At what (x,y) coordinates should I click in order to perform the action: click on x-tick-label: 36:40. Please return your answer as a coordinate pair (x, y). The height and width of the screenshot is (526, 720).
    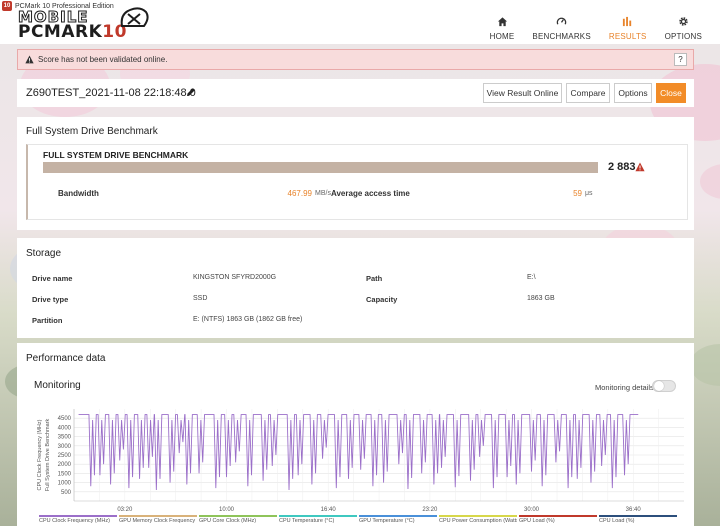
    Looking at the image, I should click on (634, 510).